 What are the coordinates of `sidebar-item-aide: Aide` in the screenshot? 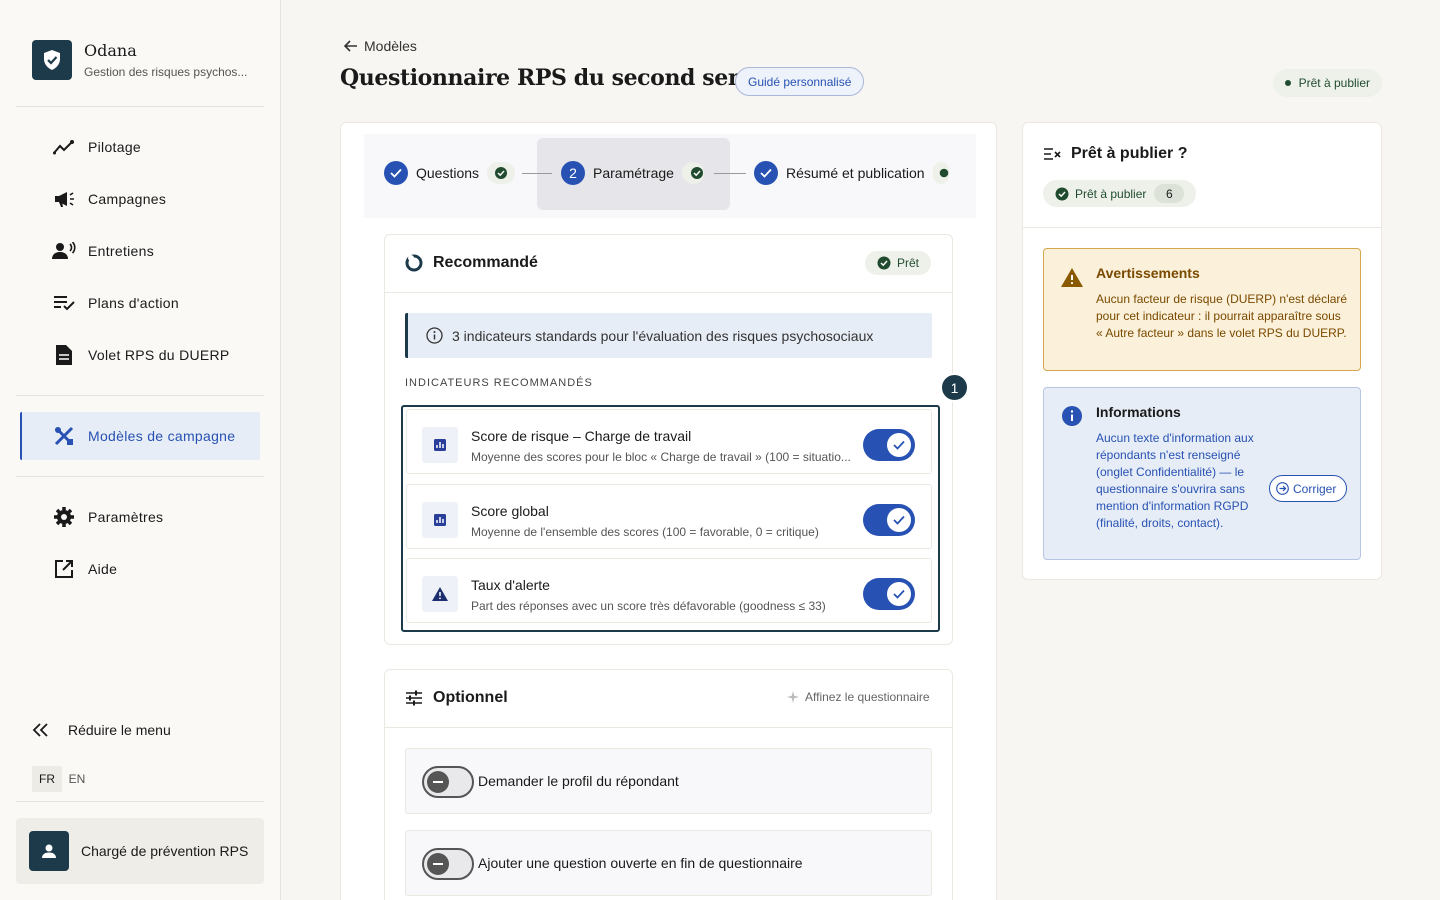 It's located at (150, 569).